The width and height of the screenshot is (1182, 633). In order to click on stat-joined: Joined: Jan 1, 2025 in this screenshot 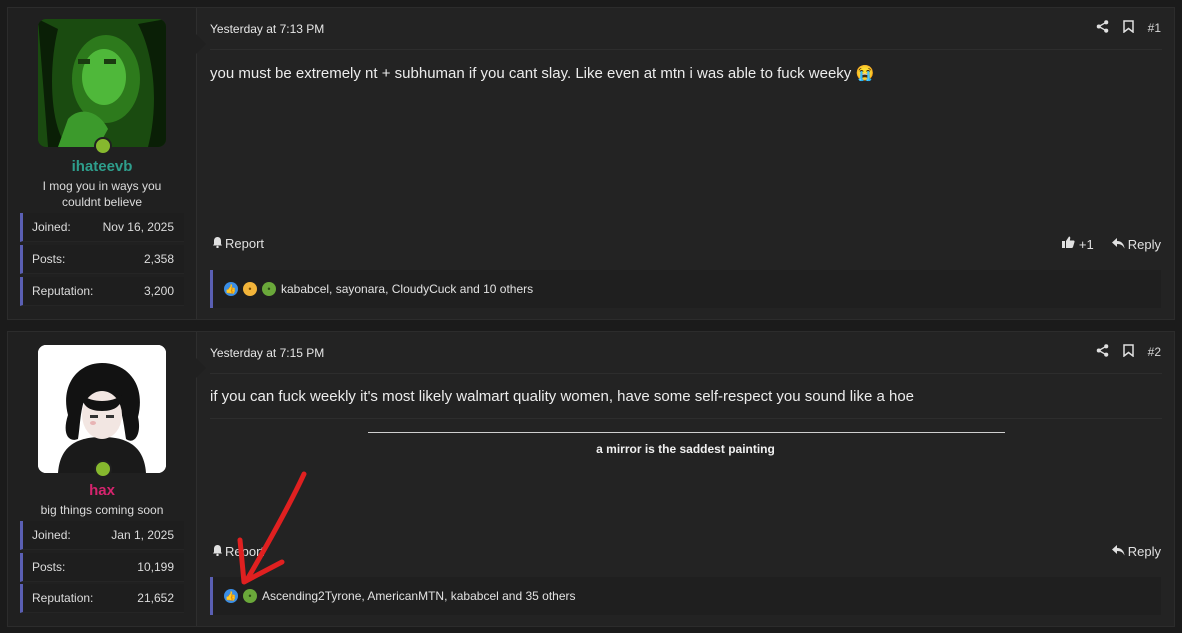, I will do `click(102, 535)`.